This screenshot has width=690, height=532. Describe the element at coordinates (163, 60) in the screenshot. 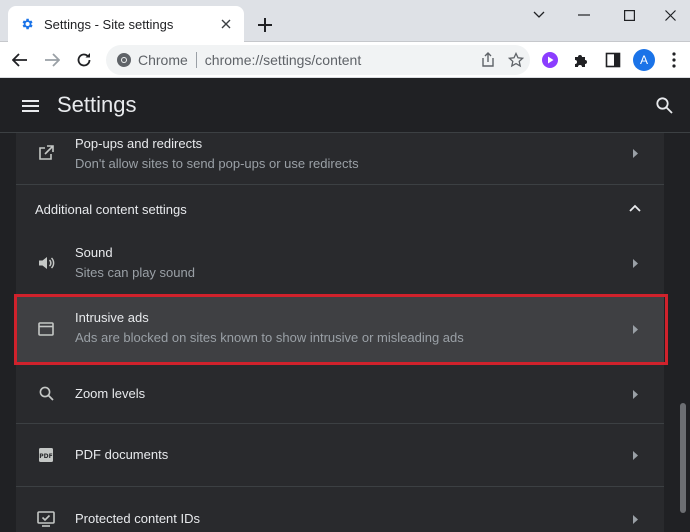

I see `site-label: Chrome` at that location.